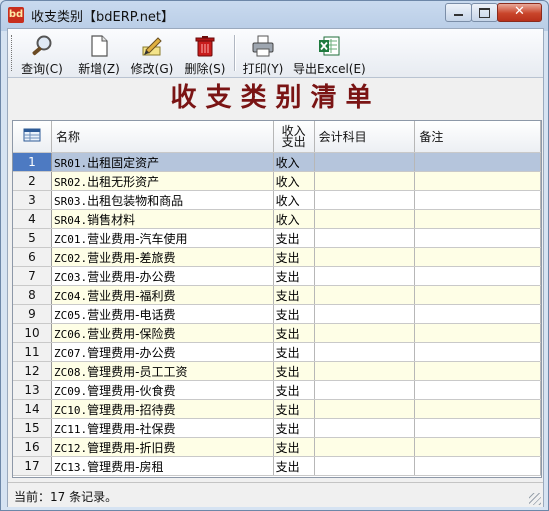 The height and width of the screenshot is (511, 549). Describe the element at coordinates (205, 54) in the screenshot. I see `delete-button: 删除(S)` at that location.